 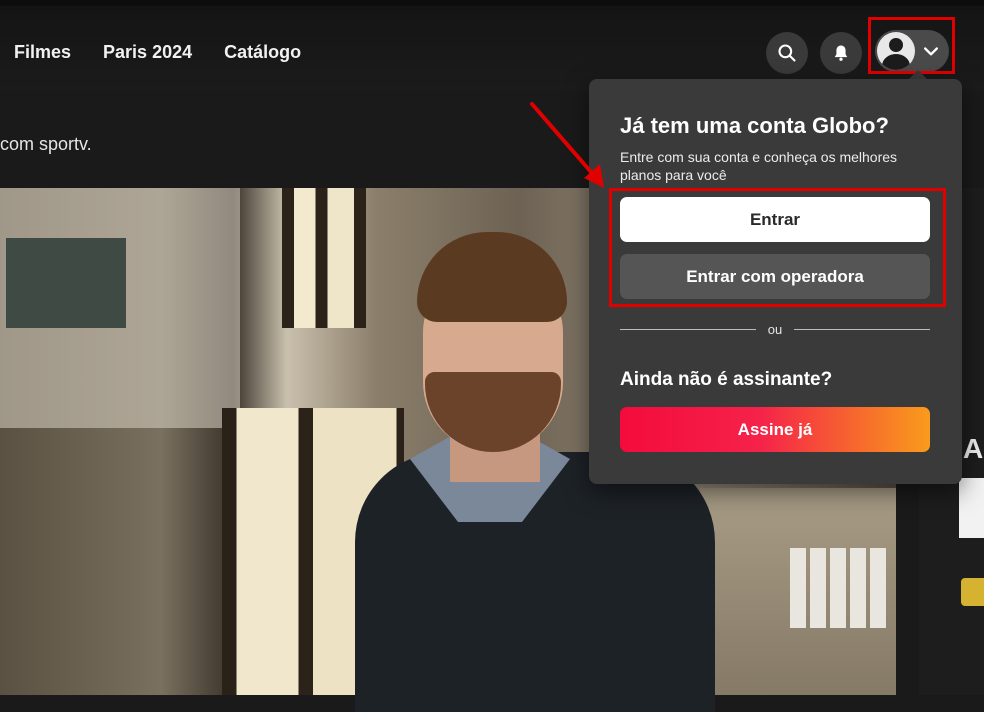 What do you see at coordinates (147, 52) in the screenshot?
I see `nav-item-paris-2024: Paris 2024` at bounding box center [147, 52].